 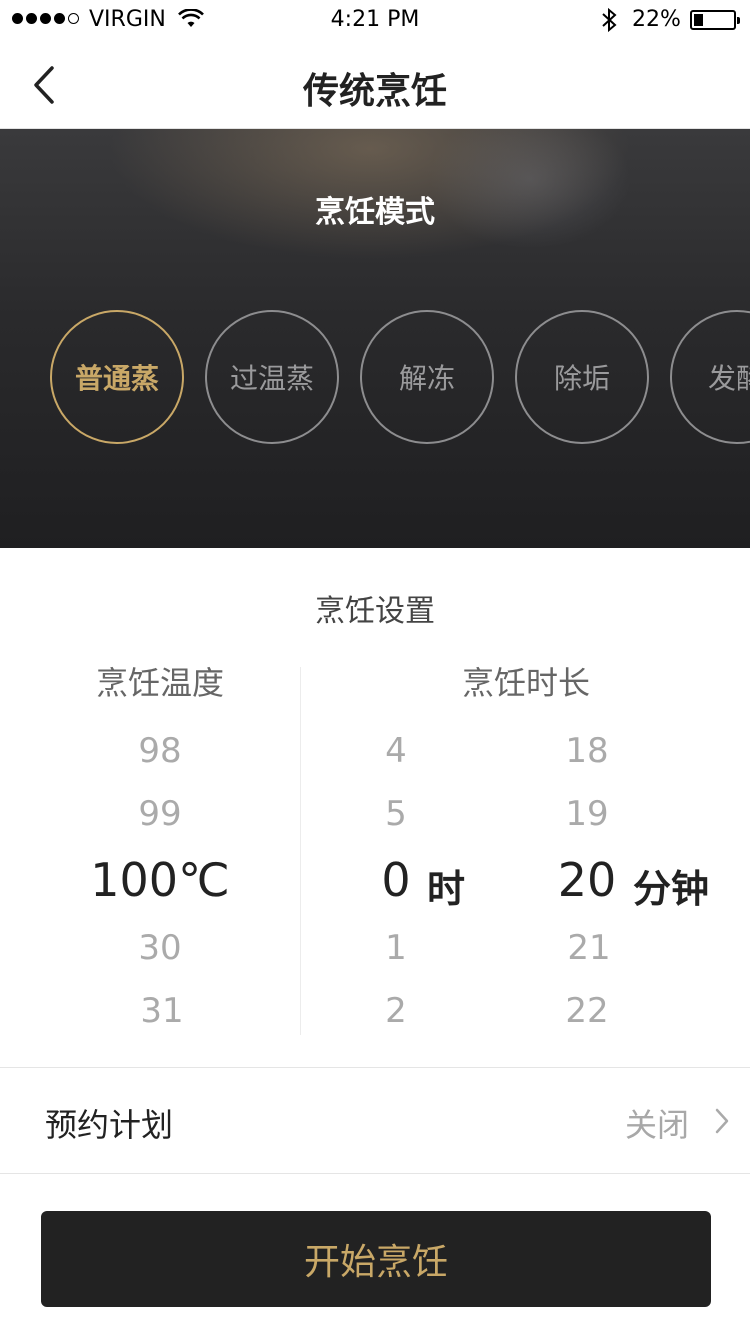 What do you see at coordinates (162, 1011) in the screenshot?
I see `picker-option: 31` at bounding box center [162, 1011].